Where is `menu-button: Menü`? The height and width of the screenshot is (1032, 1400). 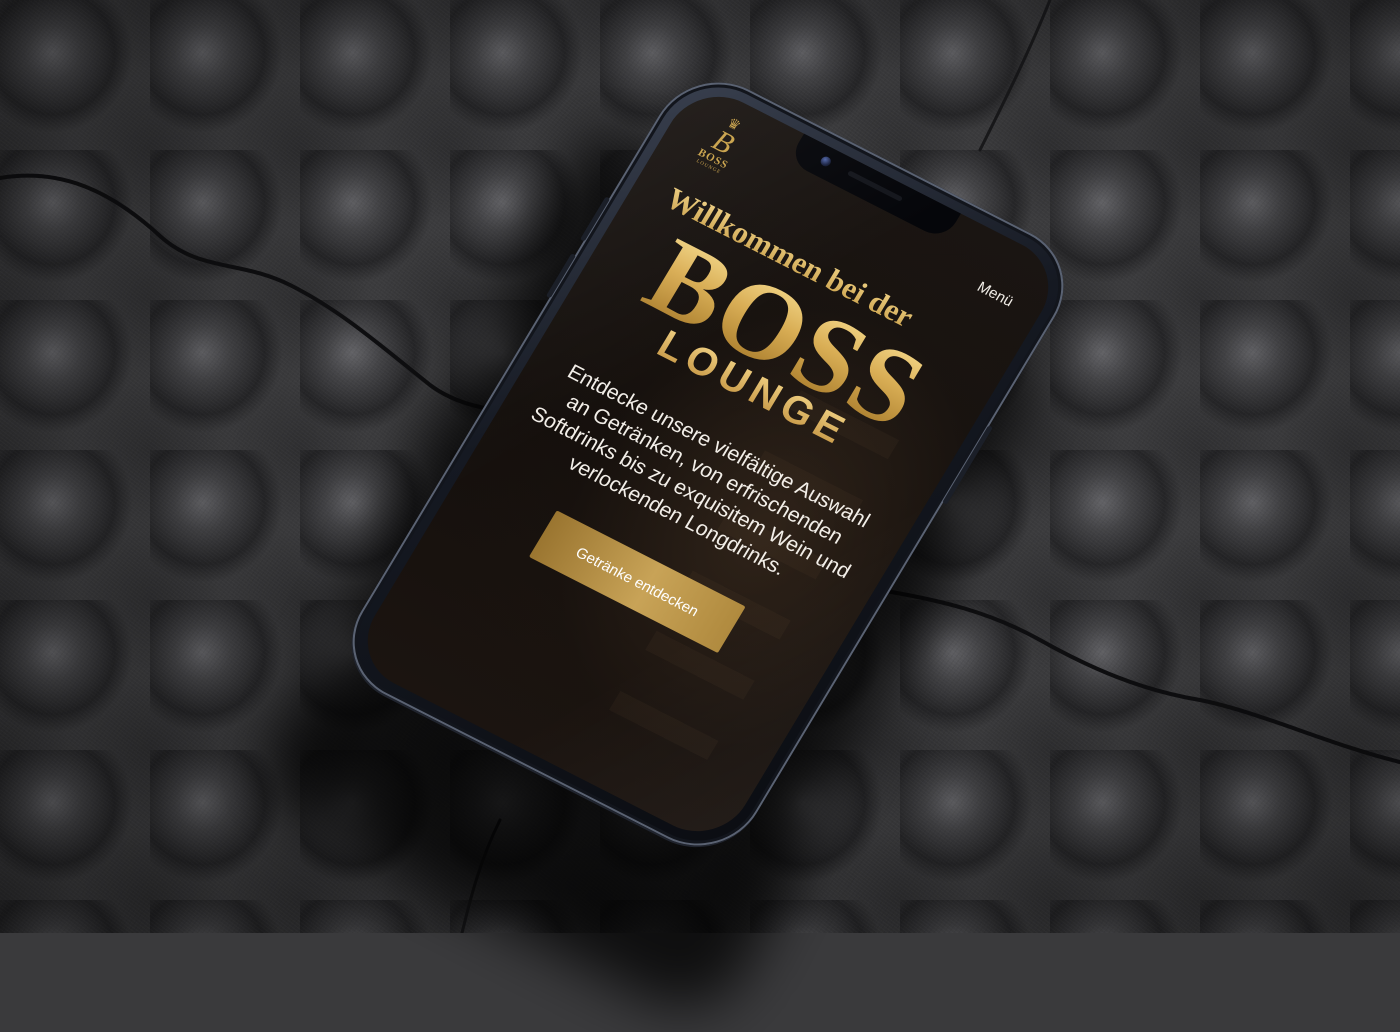 menu-button: Menü is located at coordinates (995, 295).